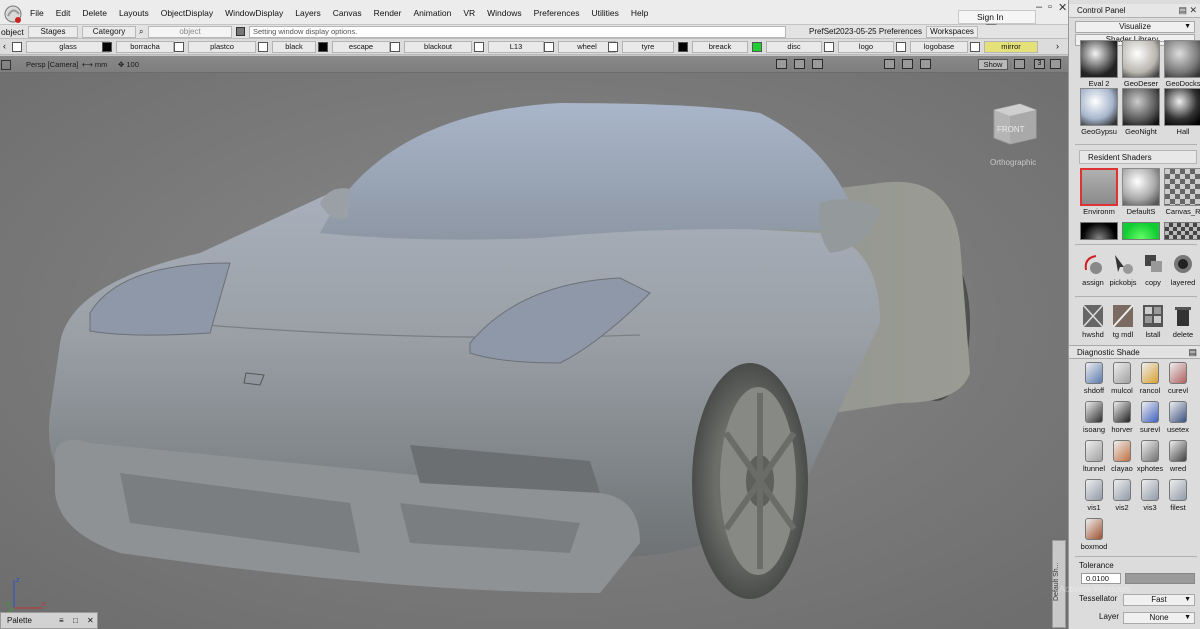 The height and width of the screenshot is (629, 1200). Describe the element at coordinates (134, 13) in the screenshot. I see `menu-layouts: Layouts` at that location.